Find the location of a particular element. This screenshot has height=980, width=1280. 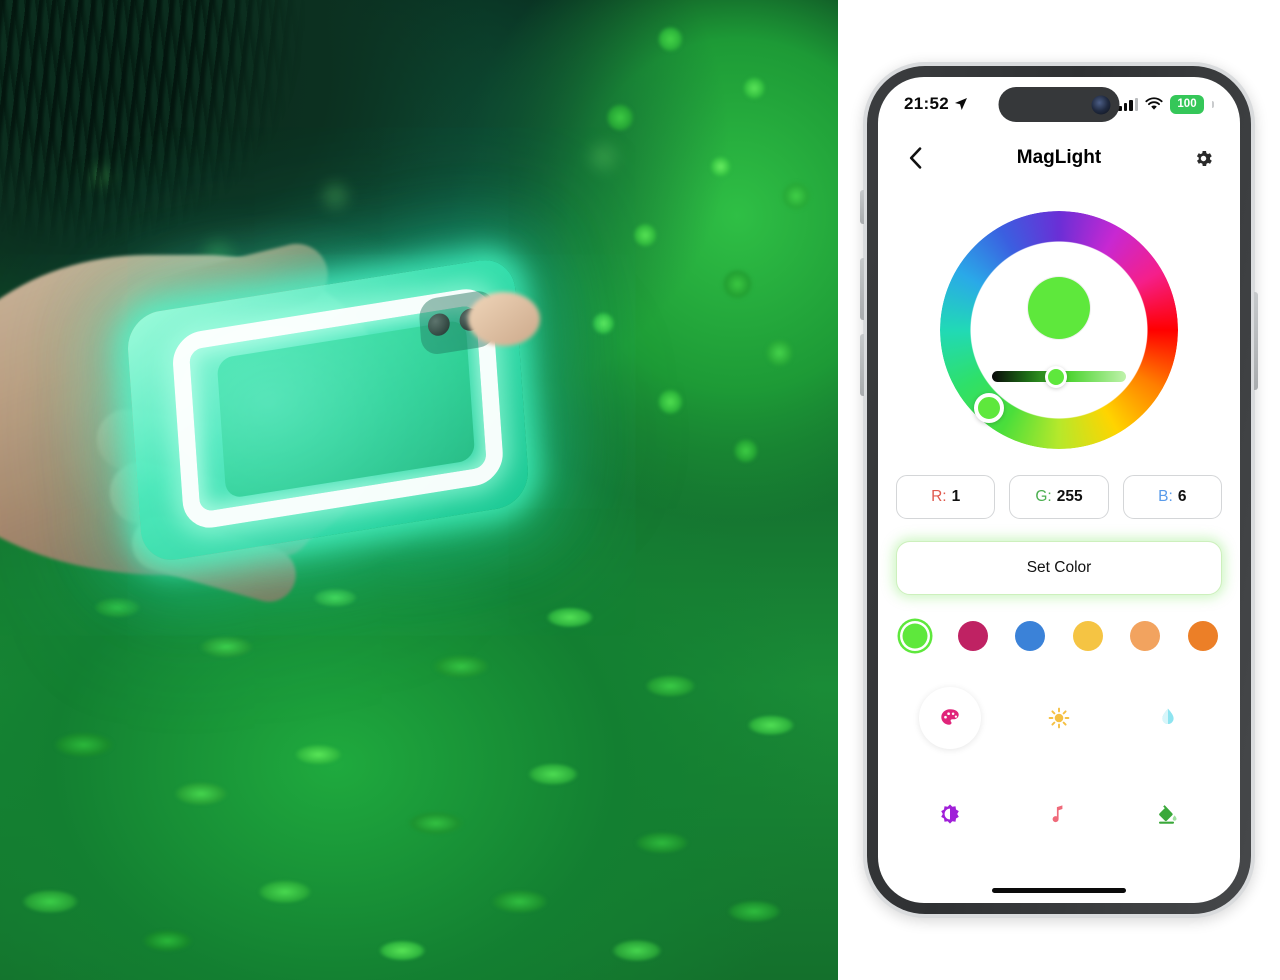

blue-value-field: B: 6 is located at coordinates (1172, 497).